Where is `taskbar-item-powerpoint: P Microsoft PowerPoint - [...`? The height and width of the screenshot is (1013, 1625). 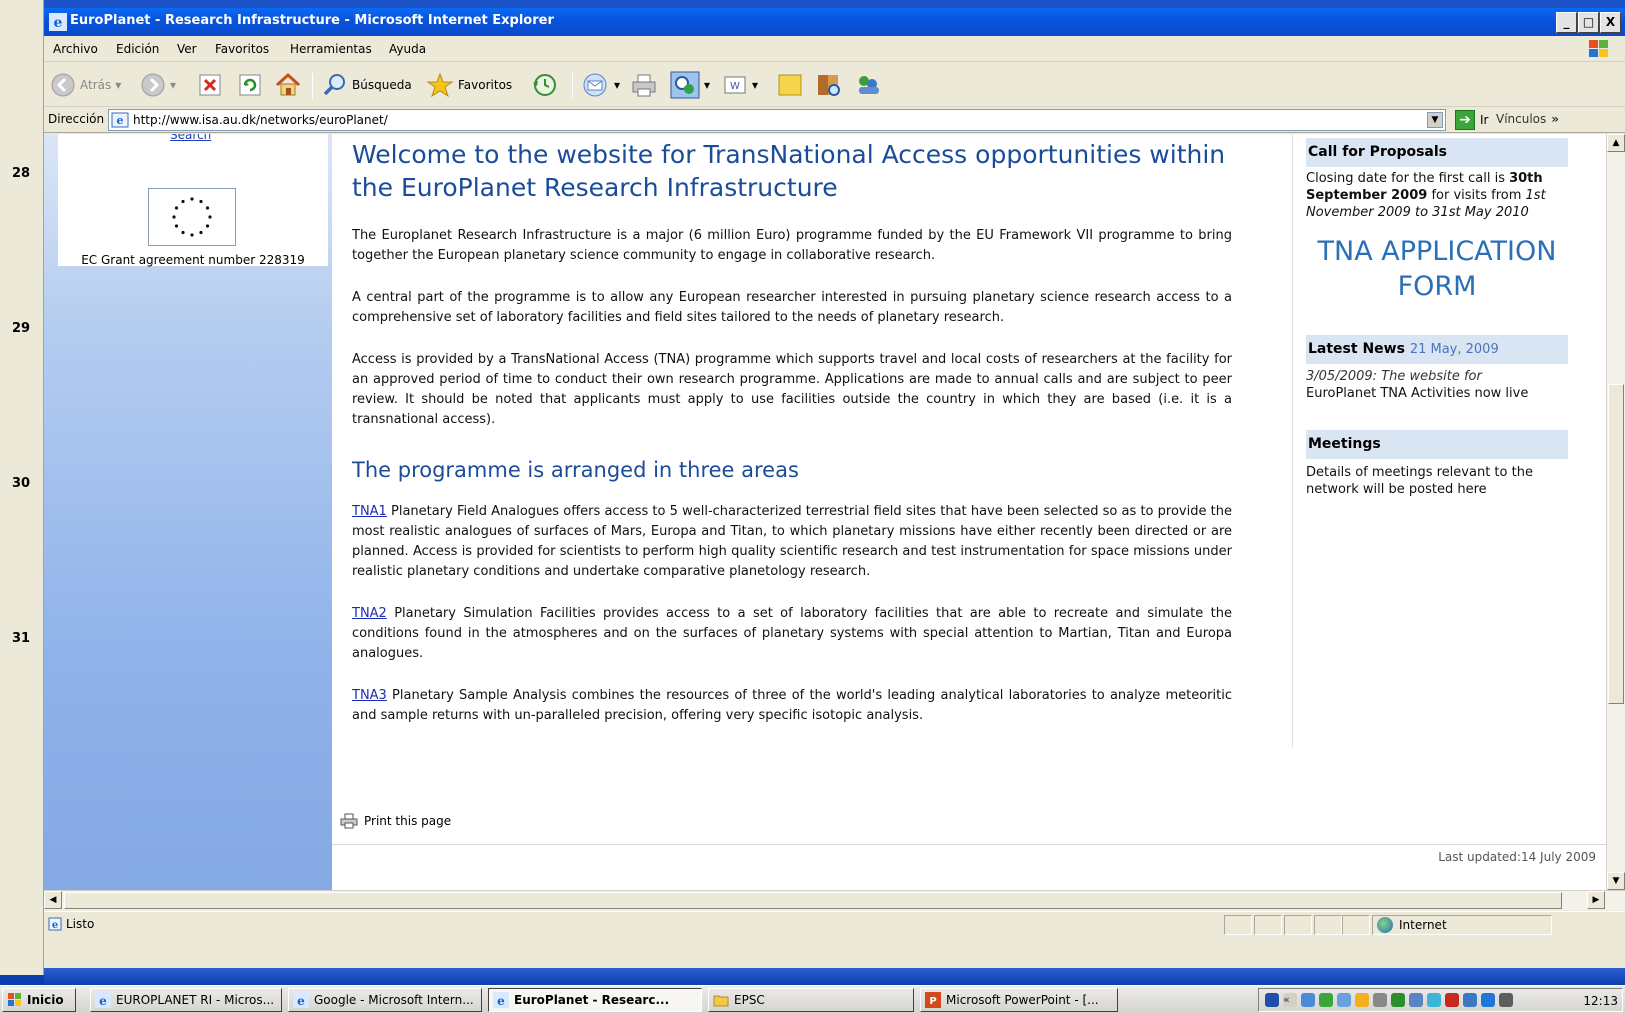
taskbar-item-powerpoint: P Microsoft PowerPoint - [... is located at coordinates (1019, 1000).